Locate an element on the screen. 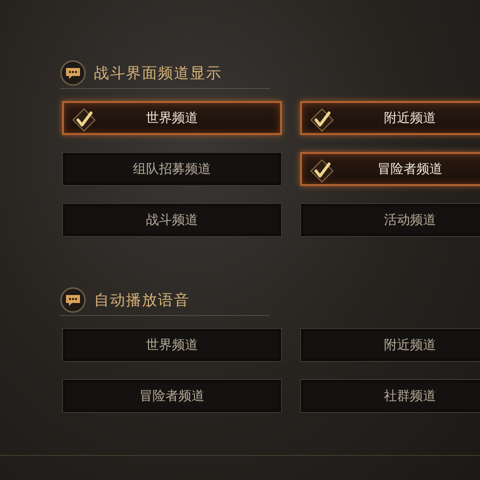  channel-toggle: 活动频道 is located at coordinates (390, 220).